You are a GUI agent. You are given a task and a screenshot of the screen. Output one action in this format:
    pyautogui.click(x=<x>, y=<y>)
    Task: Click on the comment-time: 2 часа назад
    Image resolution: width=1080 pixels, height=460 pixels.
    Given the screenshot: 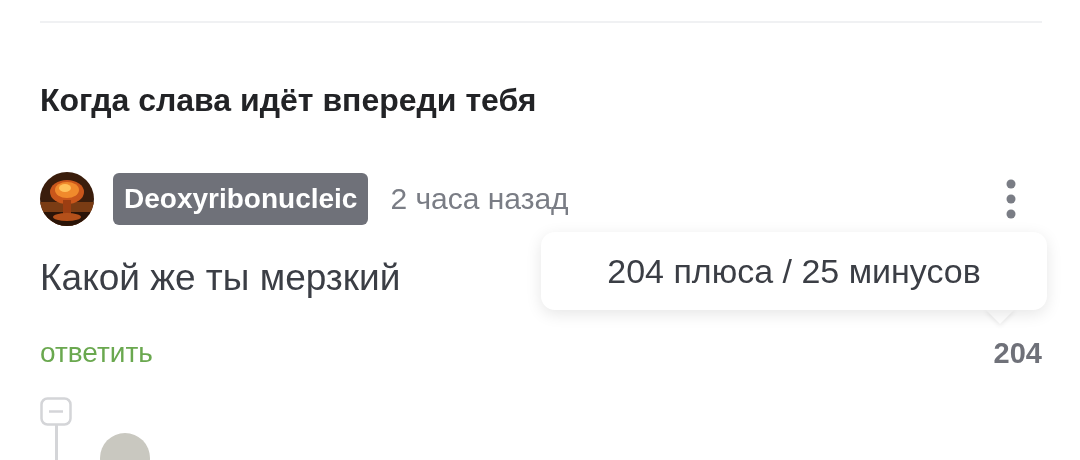 What is the action you would take?
    pyautogui.click(x=479, y=199)
    